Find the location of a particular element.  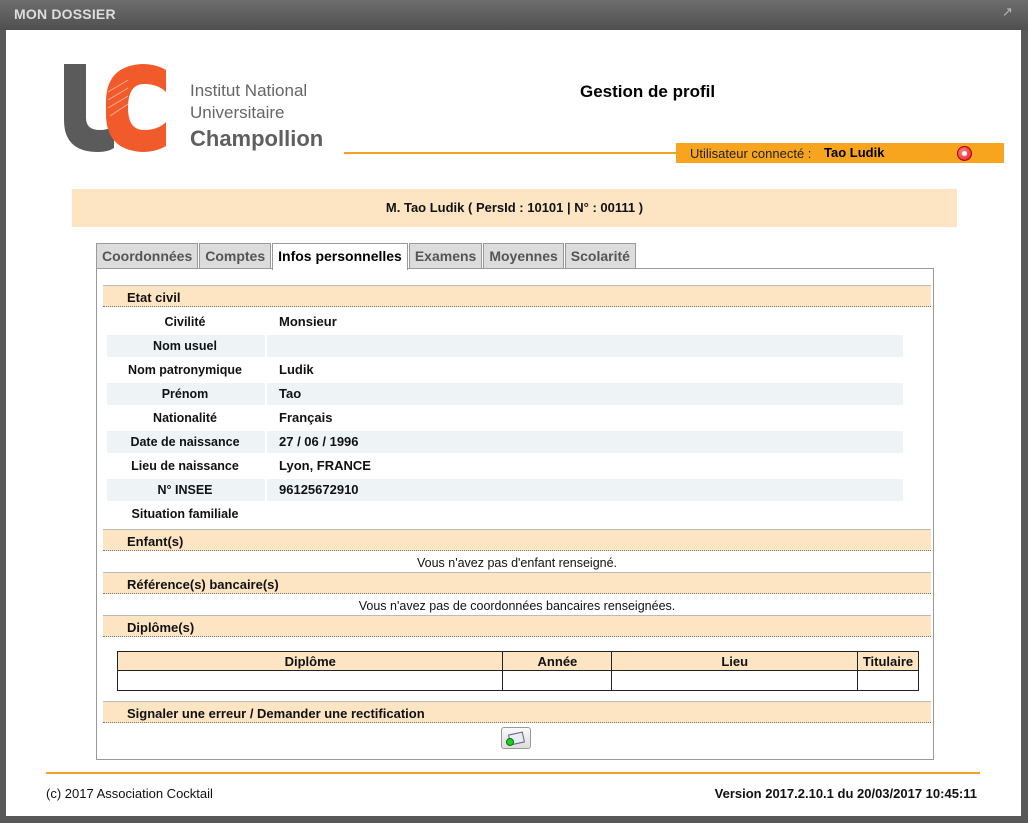

uc-logo-icon is located at coordinates (115, 108).